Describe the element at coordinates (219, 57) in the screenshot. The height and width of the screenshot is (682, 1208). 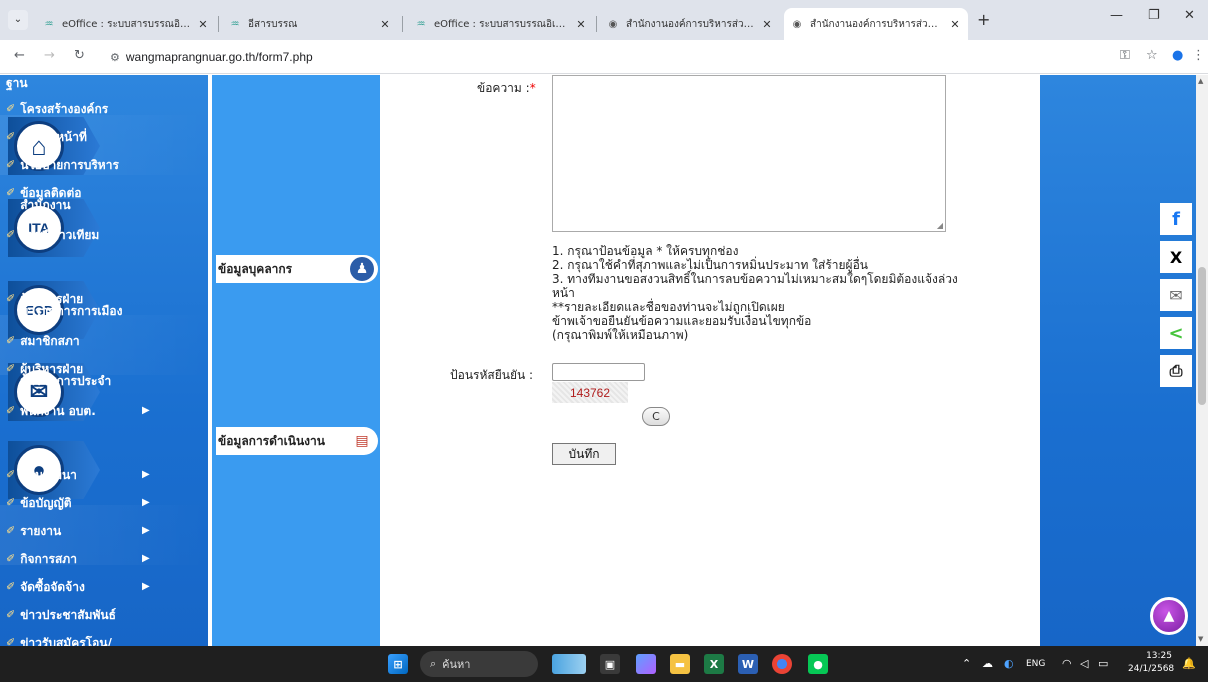
I see `url-text: wangmaprangnuar.go.th/form7.php` at that location.